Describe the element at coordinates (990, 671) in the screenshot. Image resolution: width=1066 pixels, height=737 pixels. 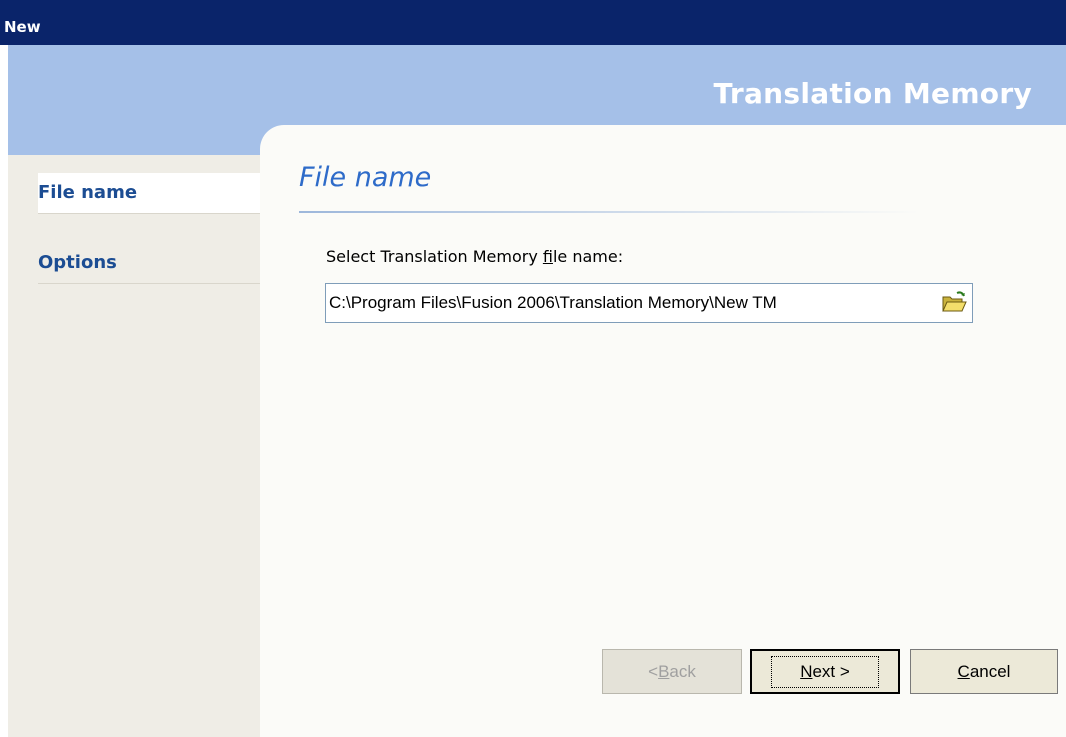
I see `button-text: ancel` at that location.